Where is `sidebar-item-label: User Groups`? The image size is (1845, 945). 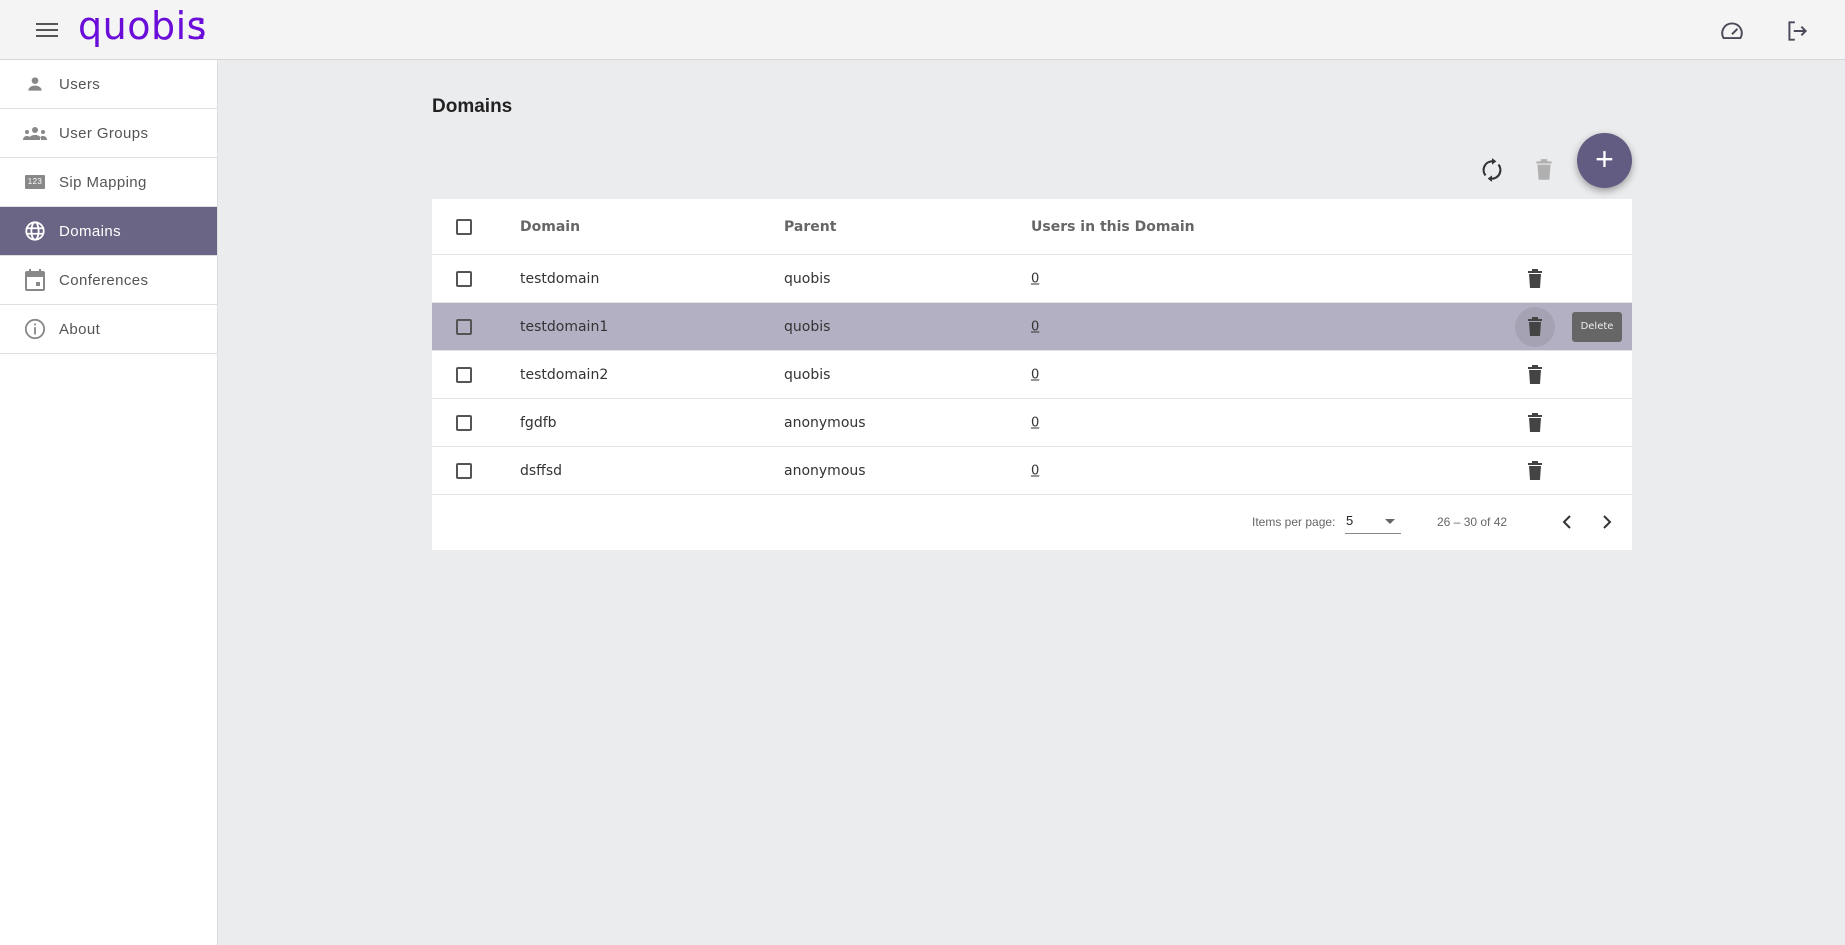 sidebar-item-label: User Groups is located at coordinates (104, 133).